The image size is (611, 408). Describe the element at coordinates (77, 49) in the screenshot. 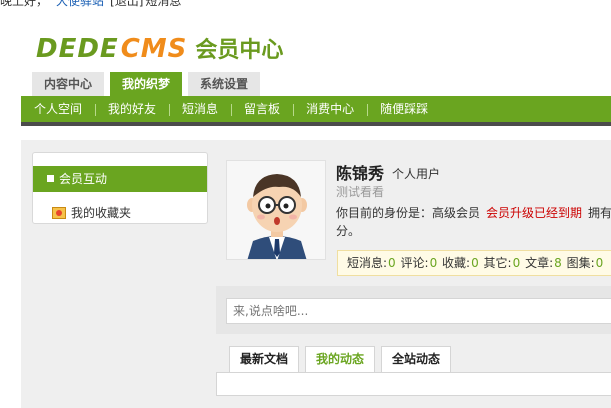

I see `logo-dede-text: DEDE` at that location.